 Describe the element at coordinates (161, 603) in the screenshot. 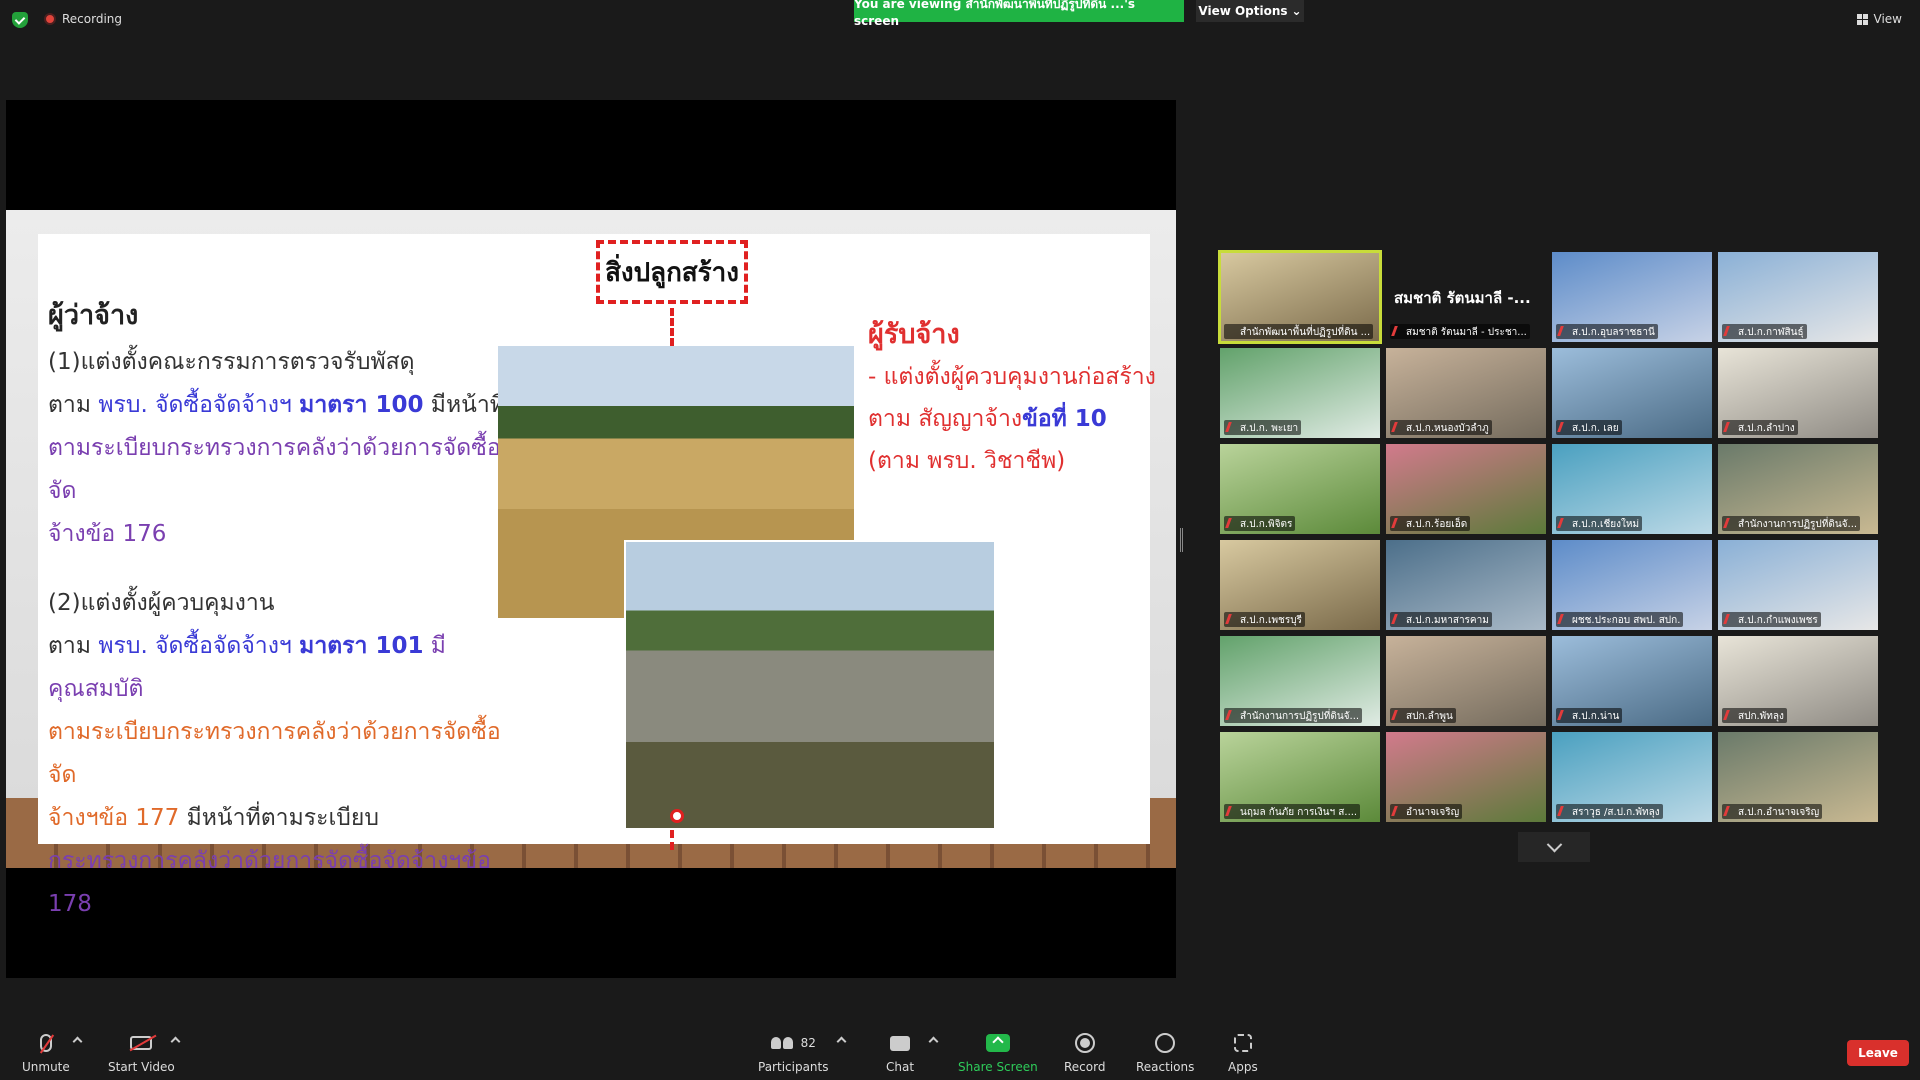

I see `p2-line1: (2)แต่งตั้งผู้ควบคุมงาน` at that location.